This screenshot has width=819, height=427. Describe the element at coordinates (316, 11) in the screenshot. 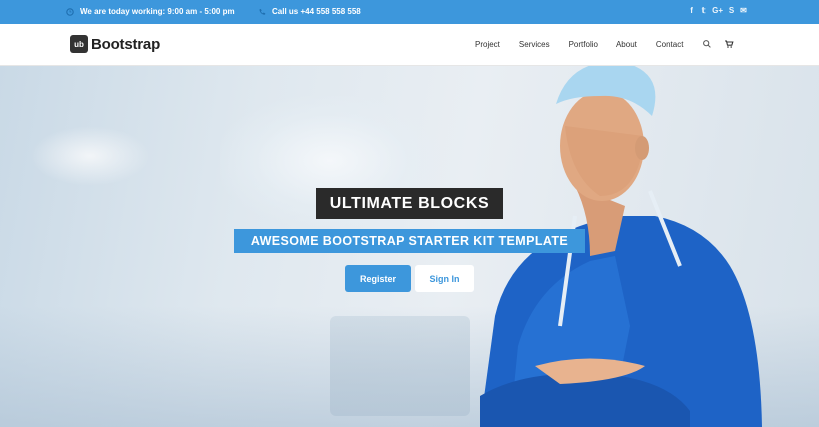

I see `phone-text: Call us +44 558 558 558` at that location.